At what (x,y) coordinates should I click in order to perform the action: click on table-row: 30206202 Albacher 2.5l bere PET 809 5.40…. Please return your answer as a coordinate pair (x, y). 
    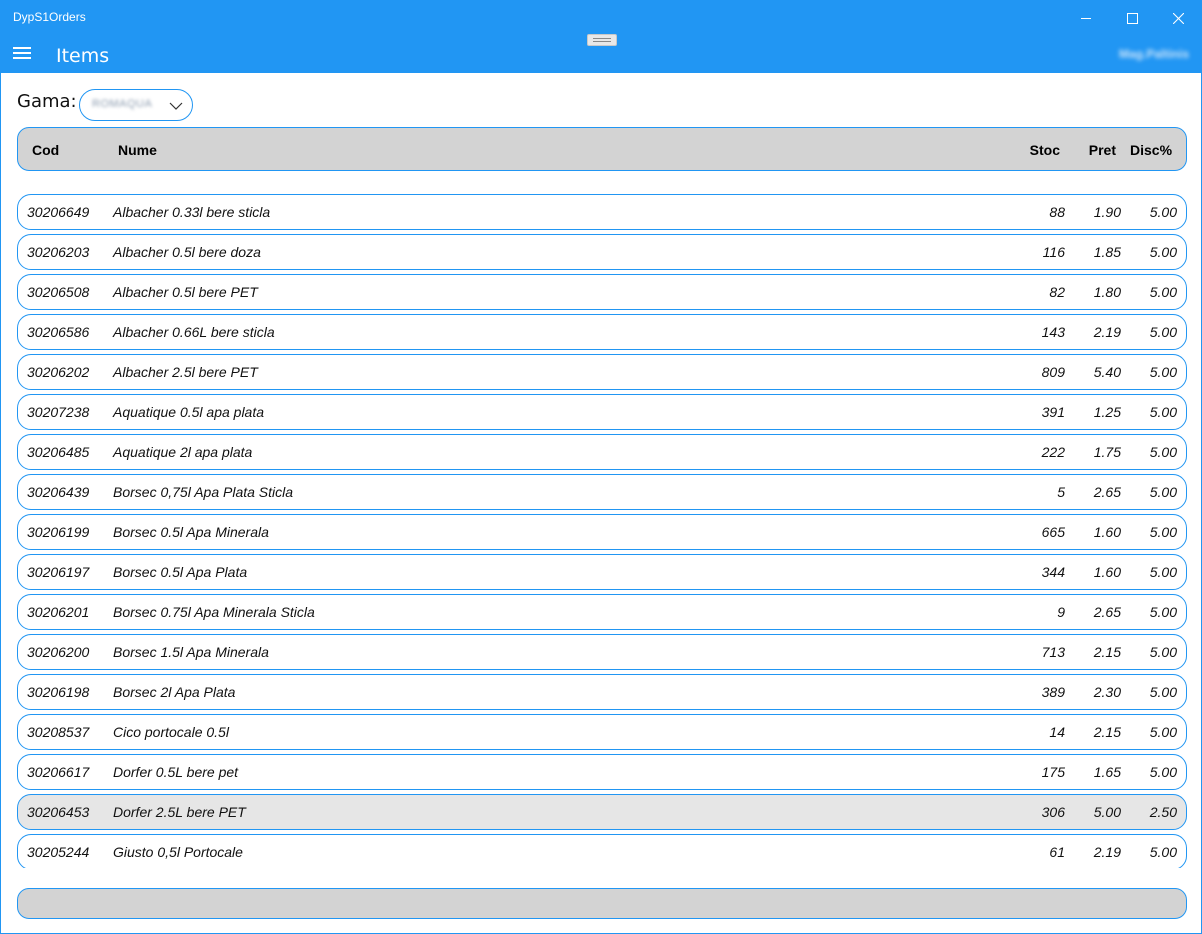
    Looking at the image, I should click on (602, 372).